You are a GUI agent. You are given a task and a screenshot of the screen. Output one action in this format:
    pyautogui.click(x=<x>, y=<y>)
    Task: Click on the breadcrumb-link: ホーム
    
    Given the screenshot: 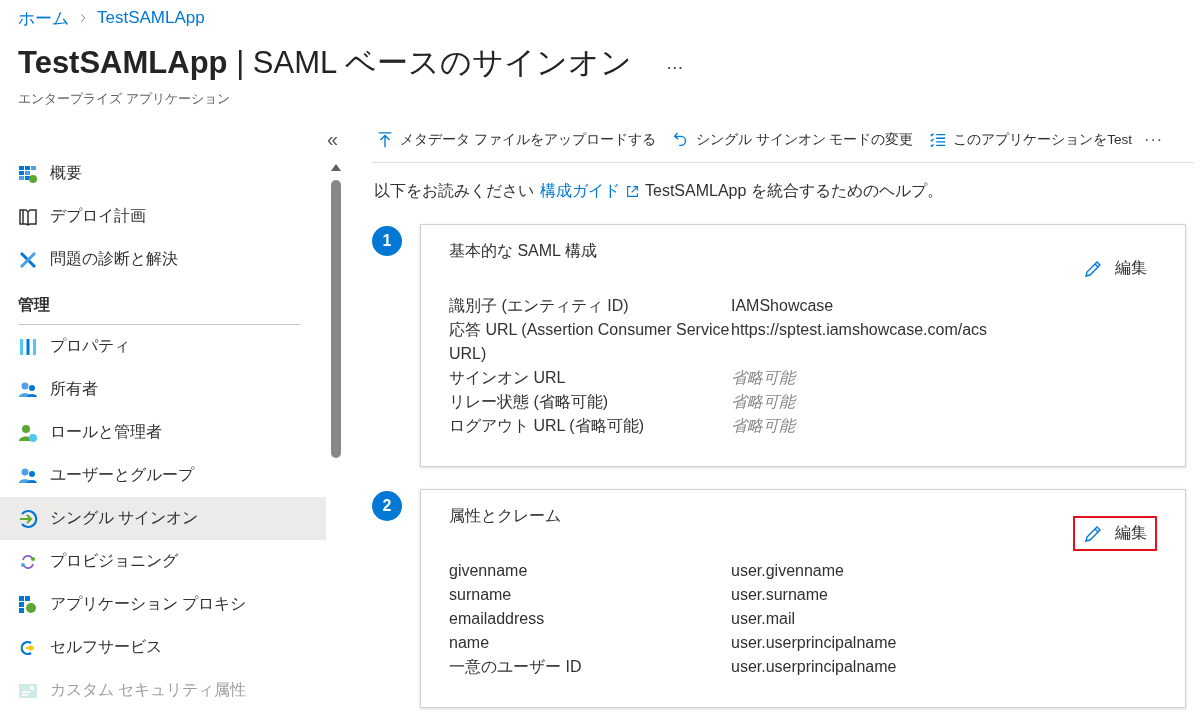 What is the action you would take?
    pyautogui.click(x=43, y=18)
    